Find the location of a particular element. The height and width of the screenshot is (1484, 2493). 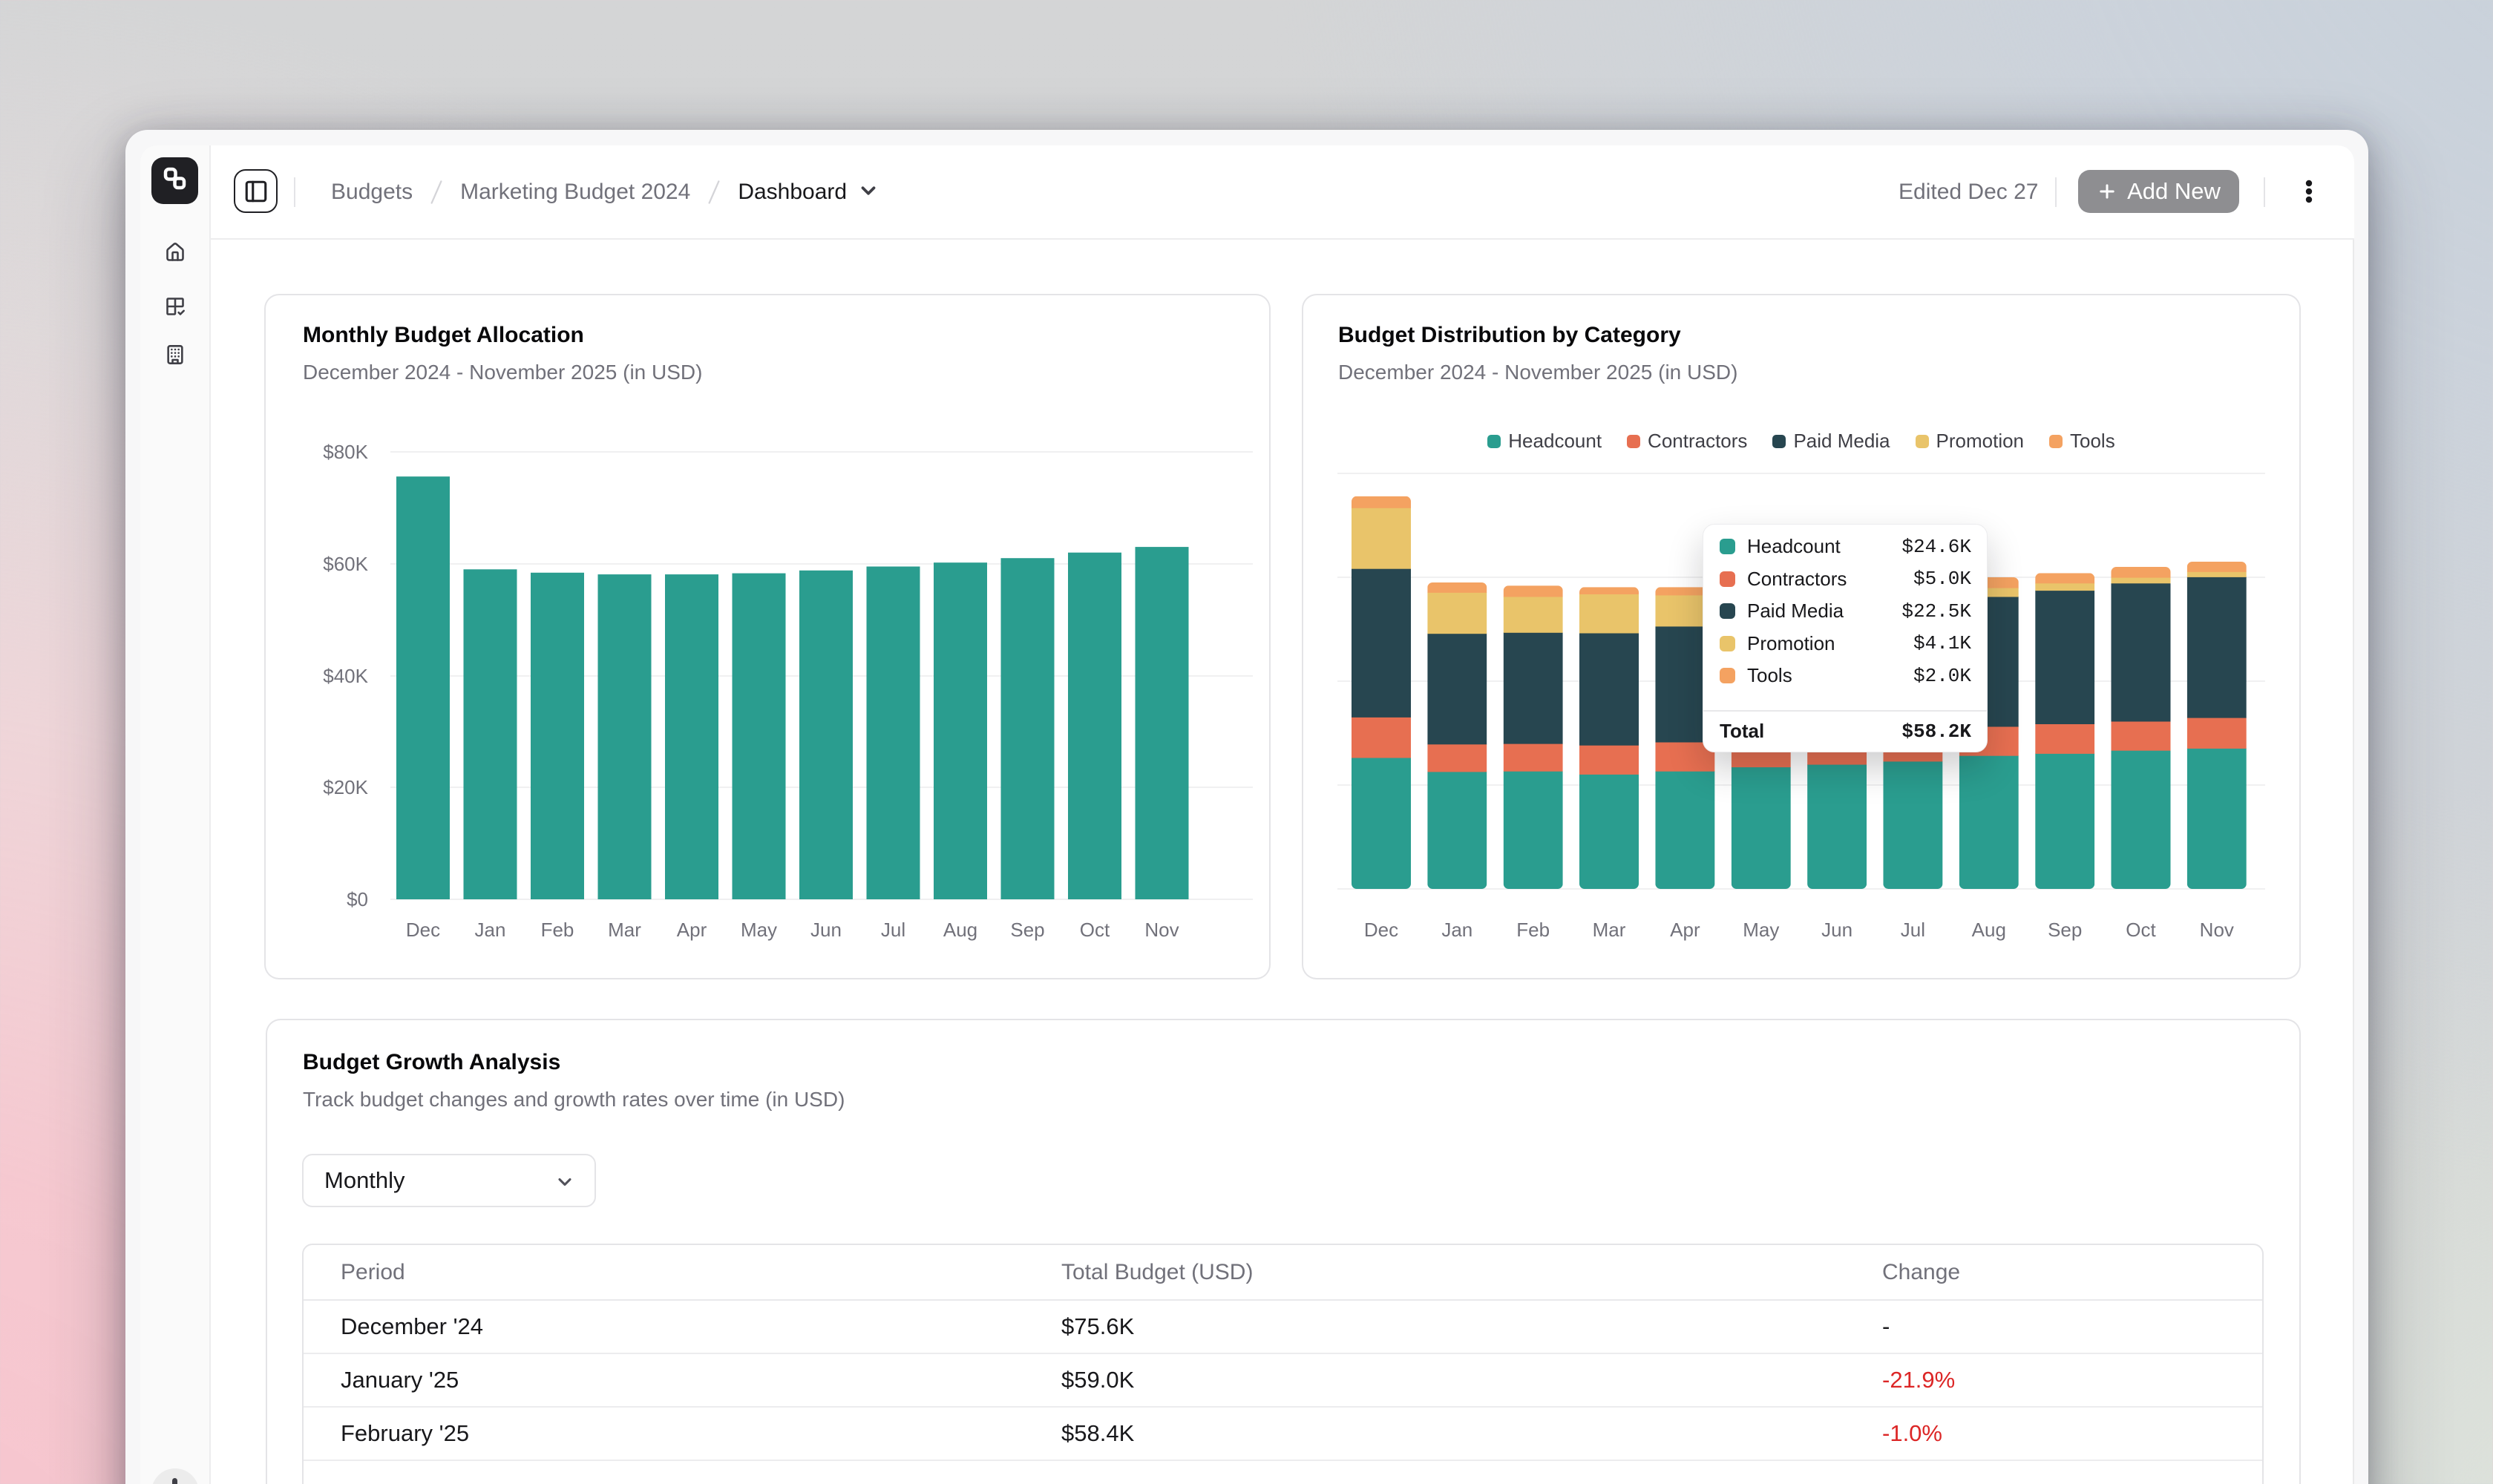

svg-text: $60K is located at coordinates (345, 564).